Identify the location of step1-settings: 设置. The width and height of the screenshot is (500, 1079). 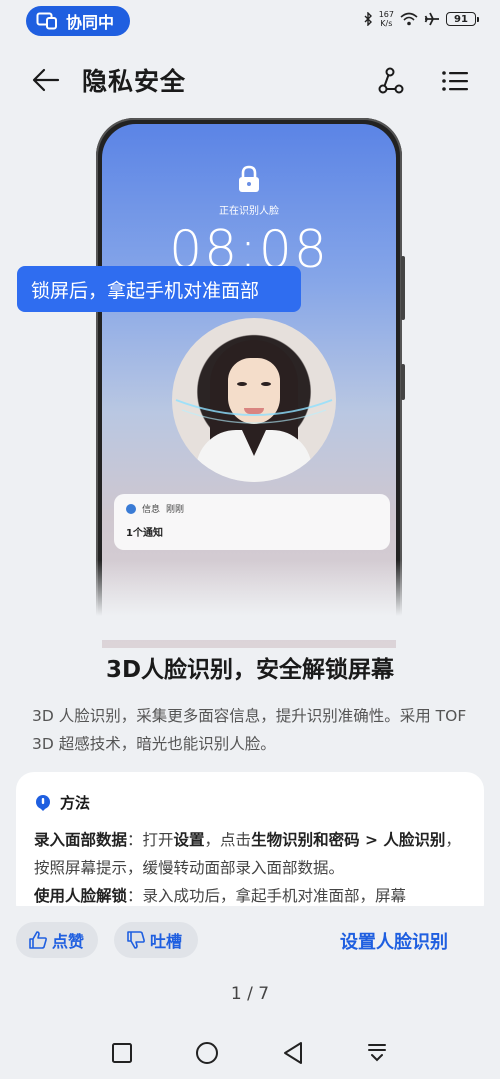
(189, 840).